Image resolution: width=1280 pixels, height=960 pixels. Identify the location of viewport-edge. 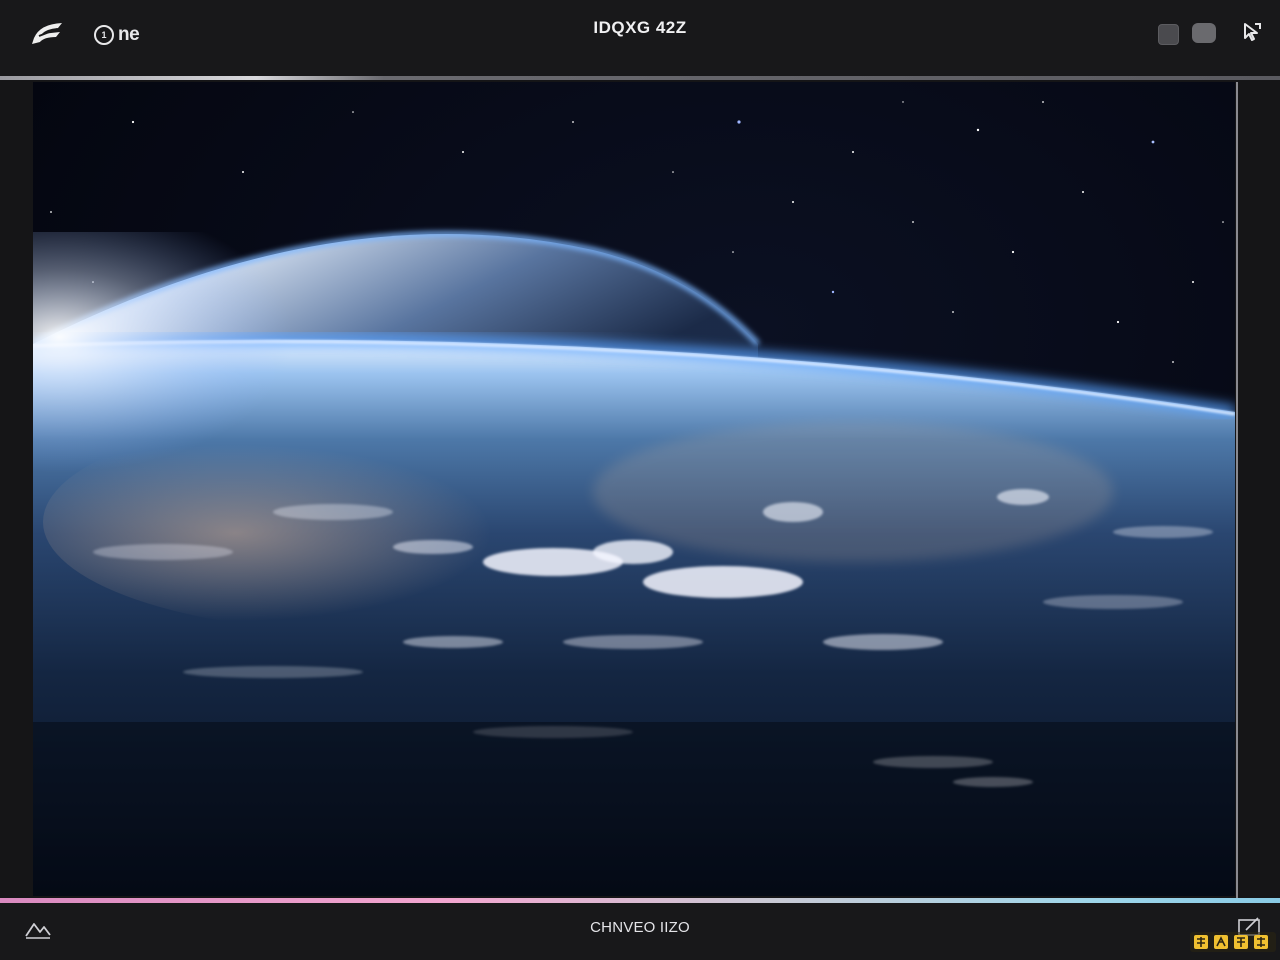
(1237, 491).